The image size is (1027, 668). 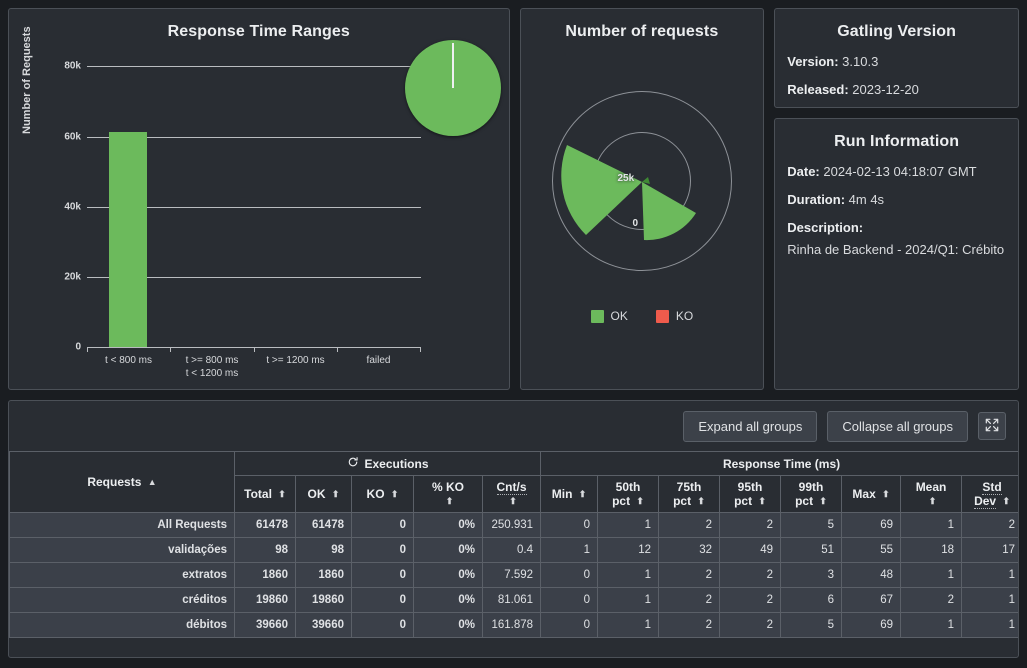 I want to click on cell-total: 1860, so click(x=265, y=575).